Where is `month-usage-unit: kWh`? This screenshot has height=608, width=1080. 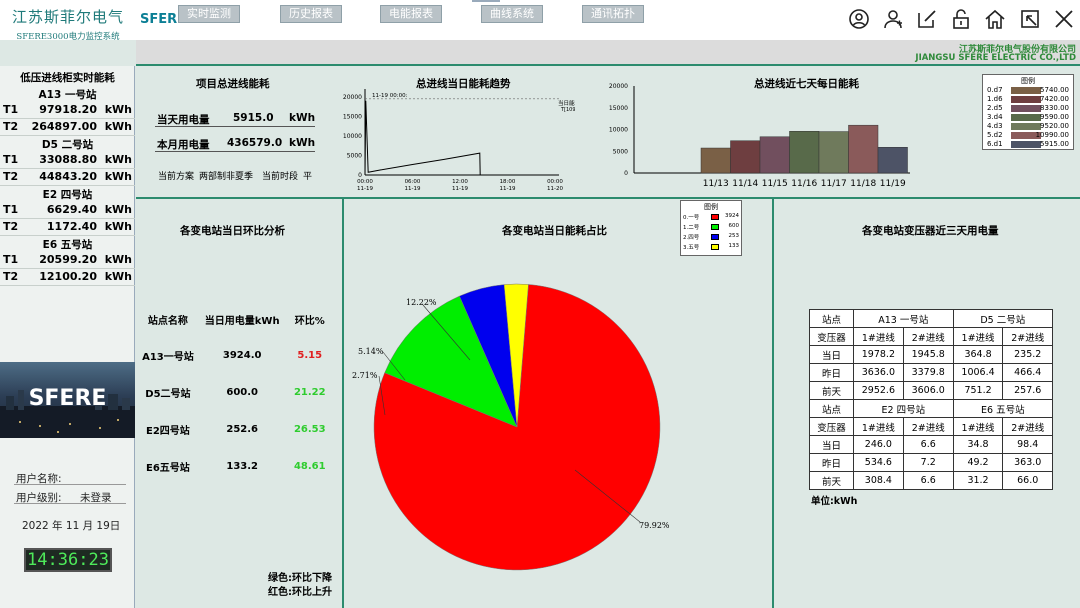 month-usage-unit: kWh is located at coordinates (302, 143).